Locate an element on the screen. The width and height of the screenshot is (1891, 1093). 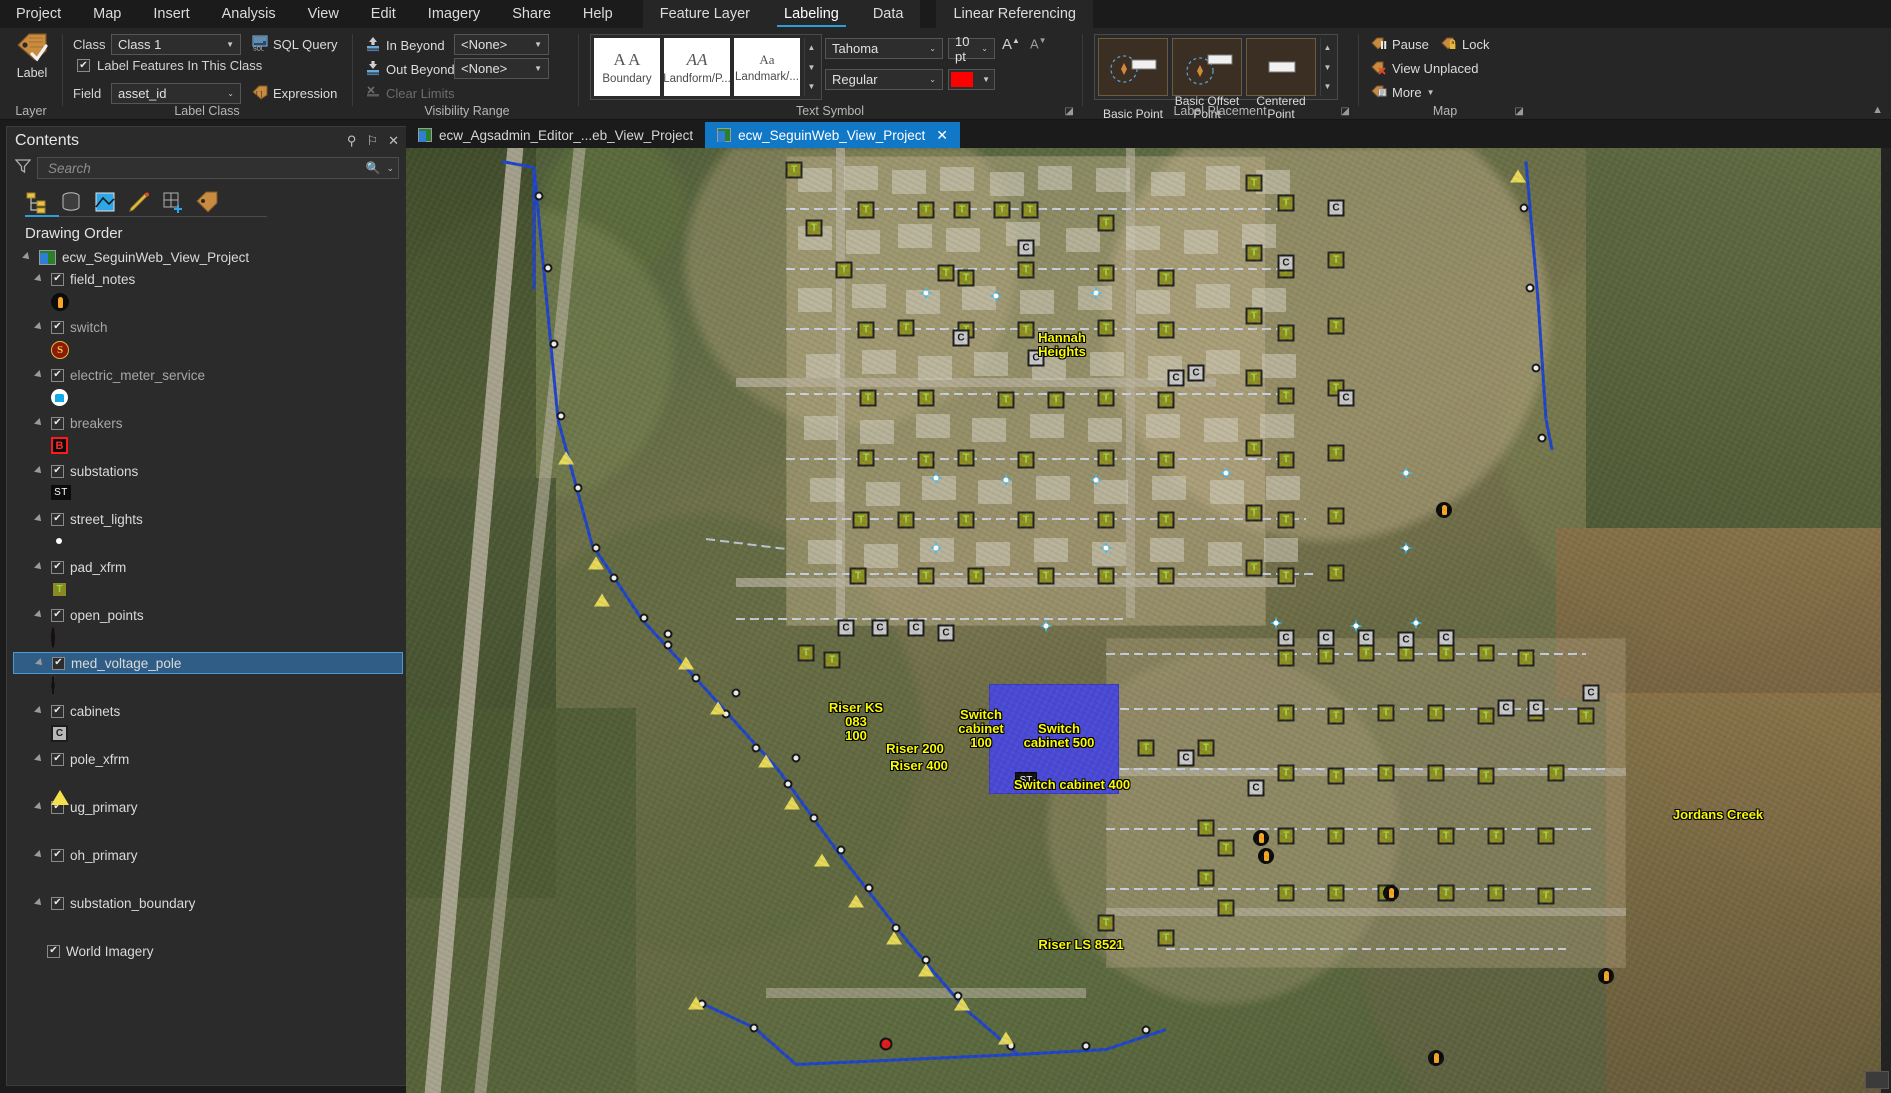
menu-insert: Insert is located at coordinates (171, 14).